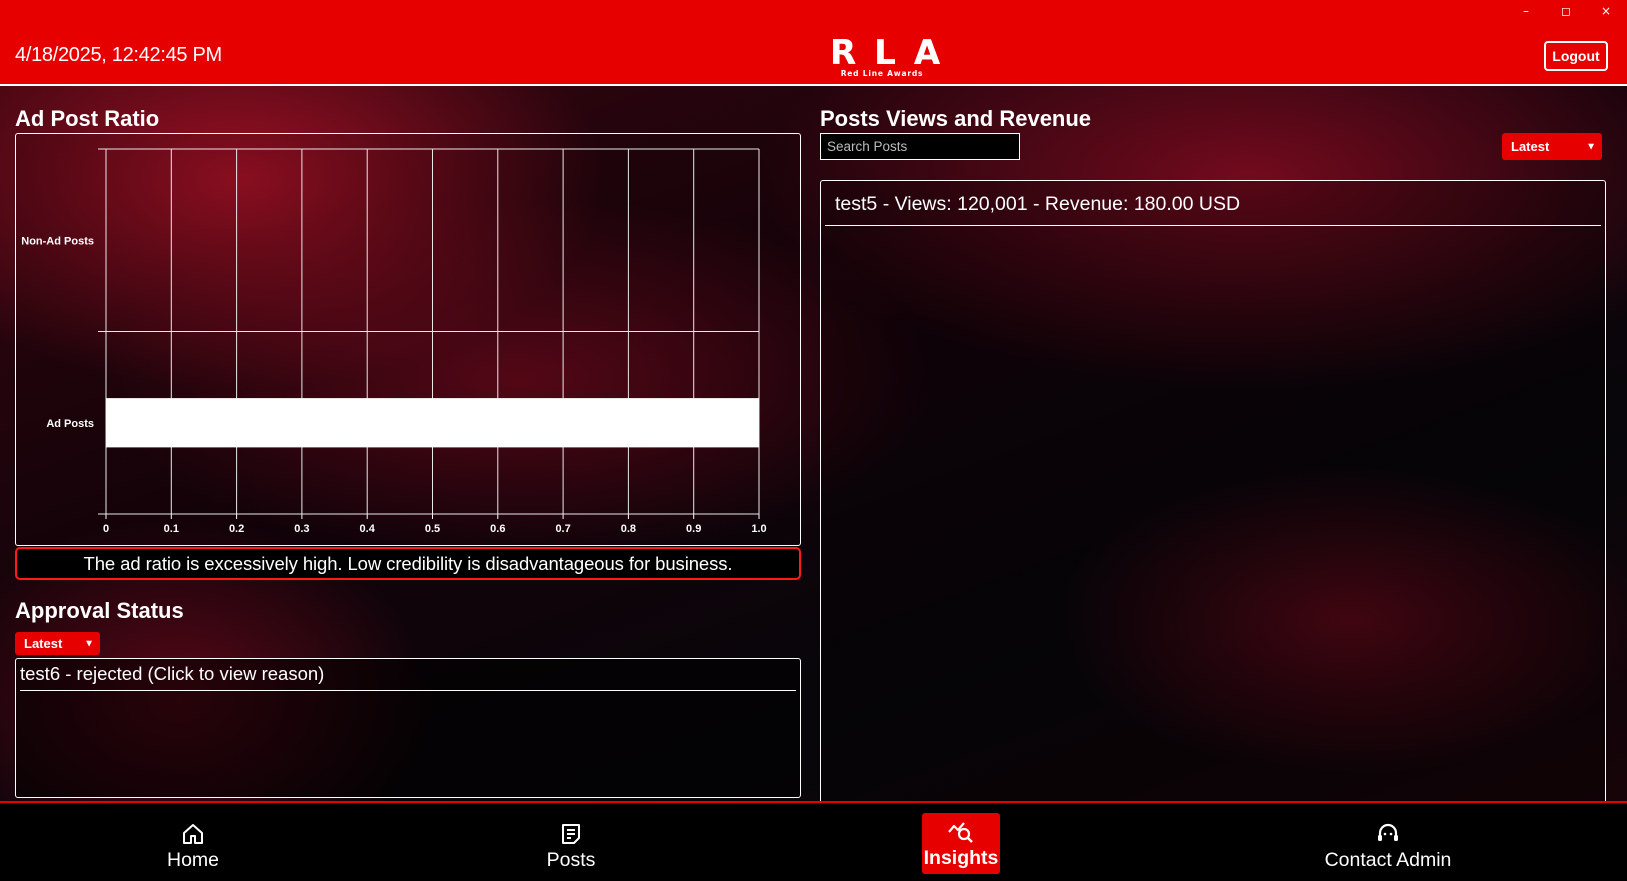 This screenshot has height=881, width=1627. I want to click on ad-ratio-title: Ad Post Ratio, so click(87, 118).